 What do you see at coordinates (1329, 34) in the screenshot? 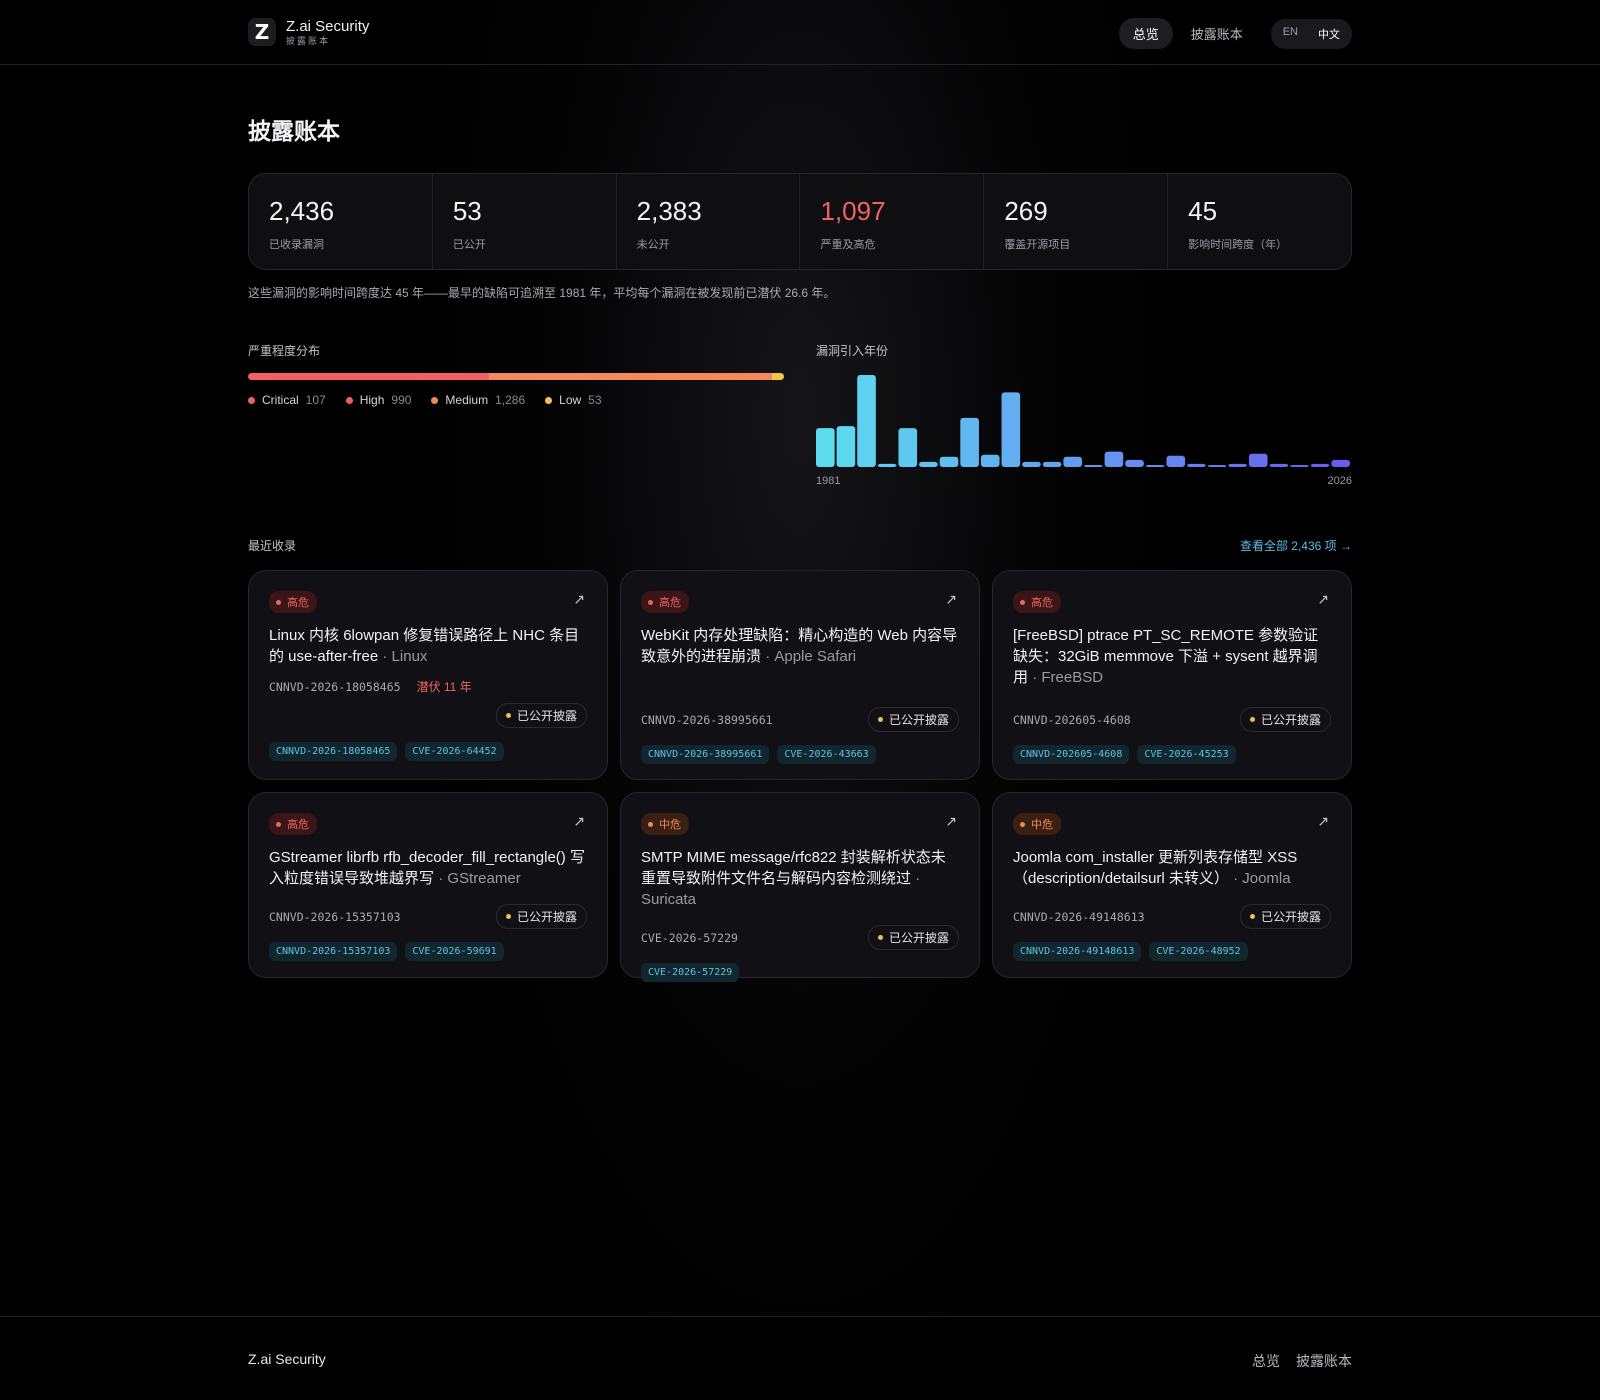
I see `lang-zh: 中文` at bounding box center [1329, 34].